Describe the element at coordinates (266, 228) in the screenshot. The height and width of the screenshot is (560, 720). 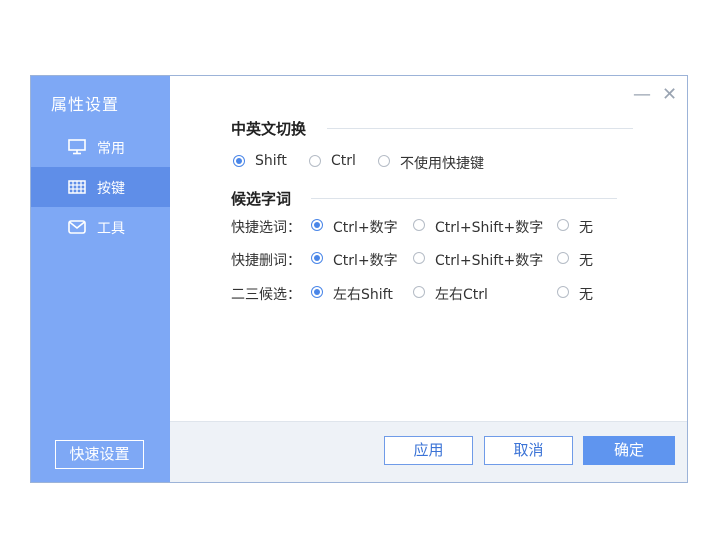
I see `row-label-quick-select: 快捷选词：` at that location.